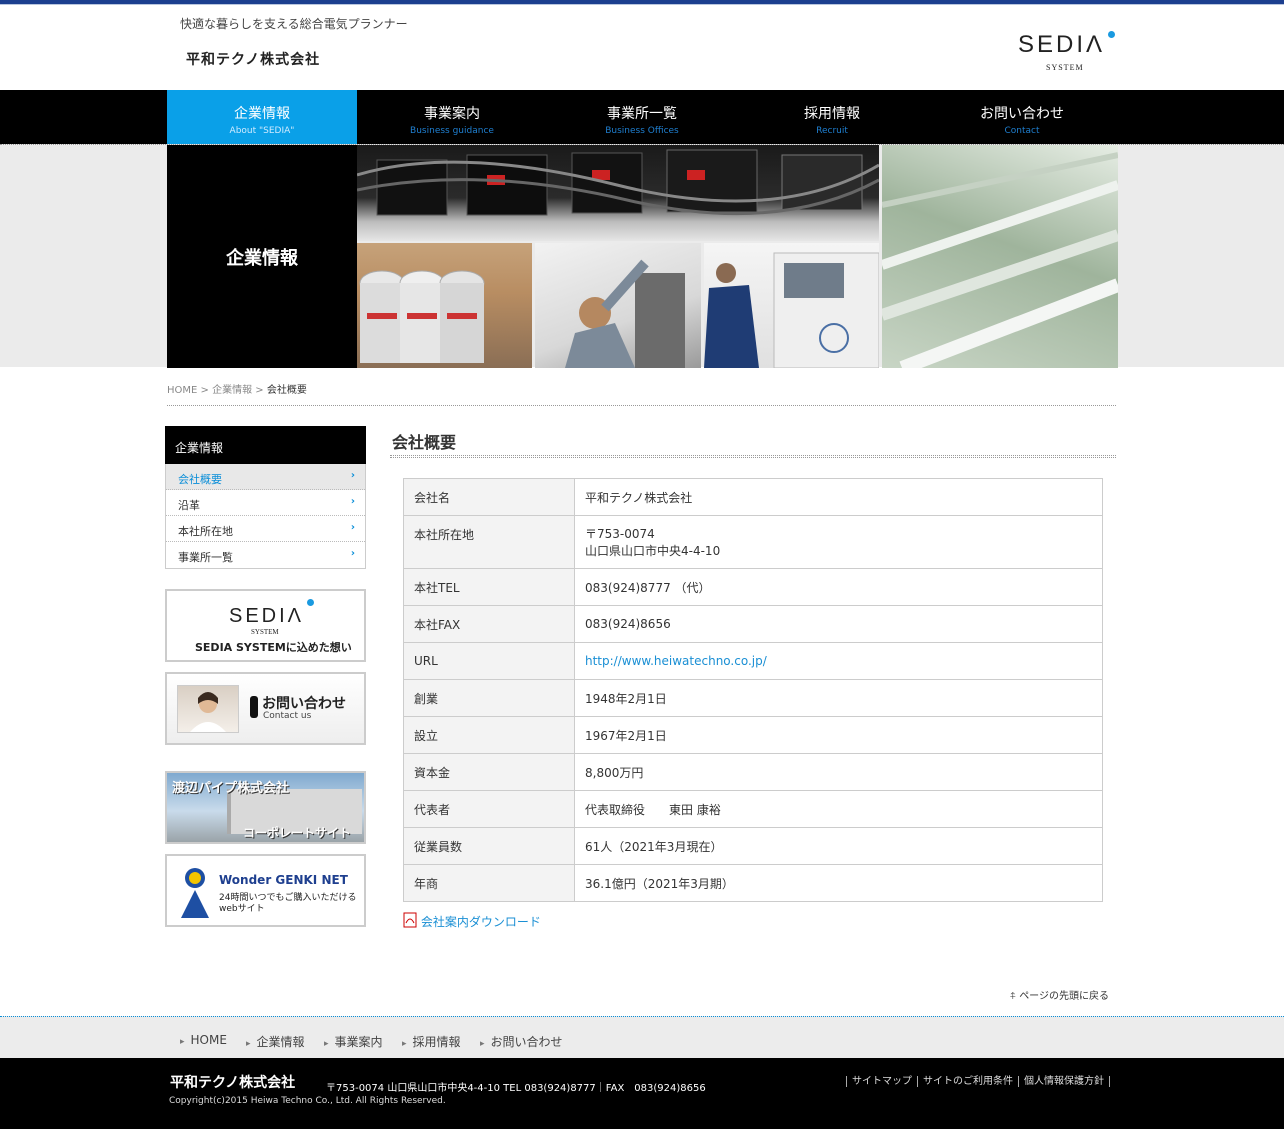  I want to click on footer-nav-business: ▸ 事業案内, so click(353, 1041).